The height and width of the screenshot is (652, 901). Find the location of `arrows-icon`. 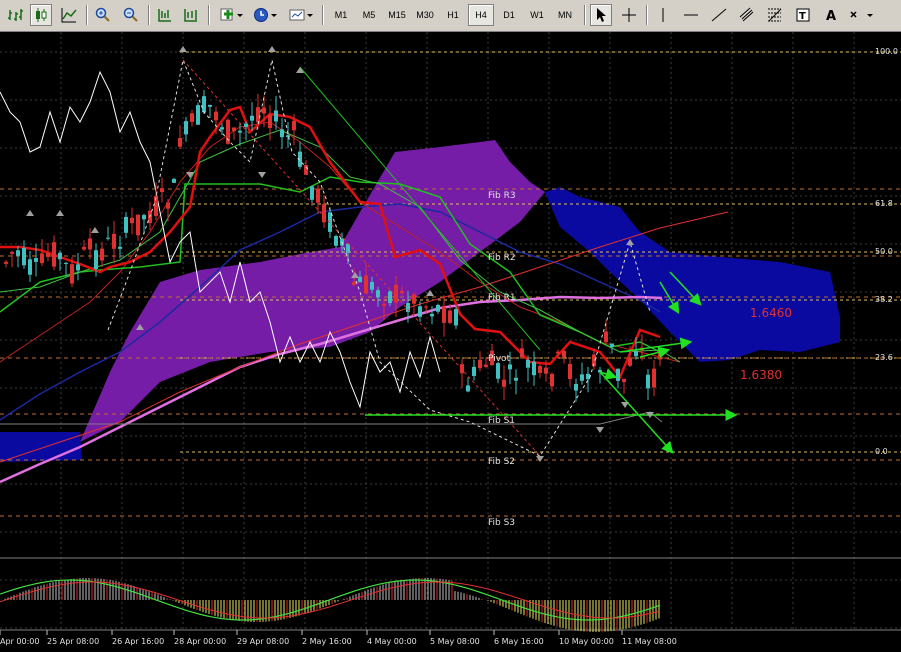

arrows-icon is located at coordinates (861, 15).